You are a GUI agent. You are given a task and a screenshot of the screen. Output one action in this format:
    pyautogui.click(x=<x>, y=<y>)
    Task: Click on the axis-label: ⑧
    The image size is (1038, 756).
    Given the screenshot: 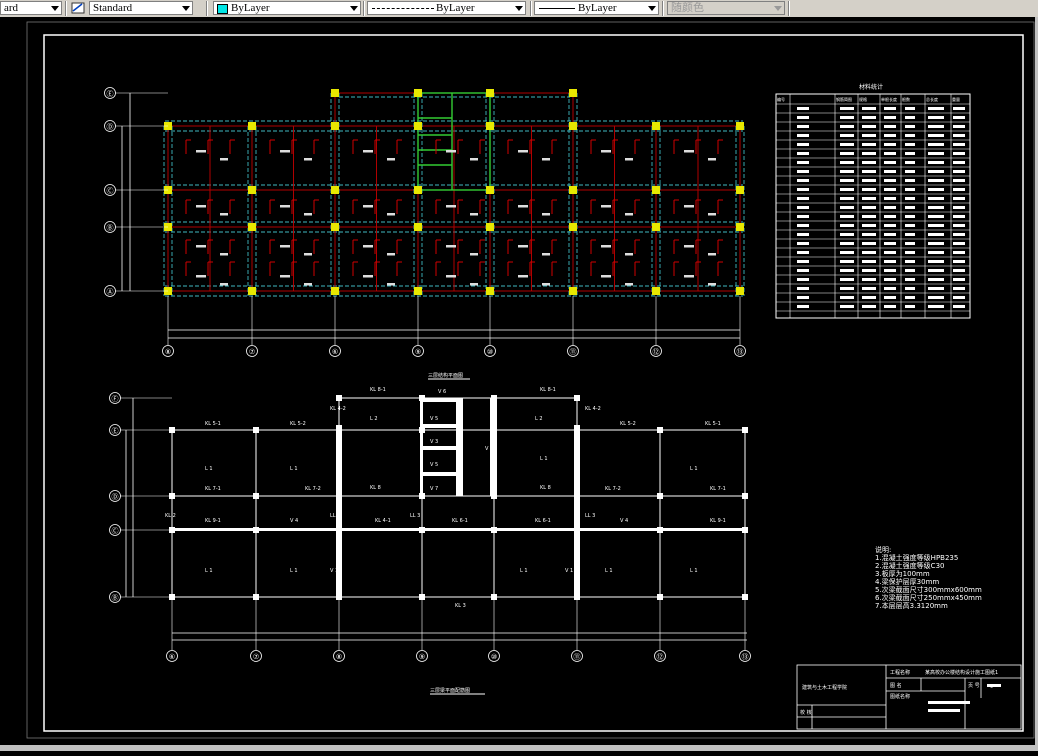 What is the action you would take?
    pyautogui.click(x=168, y=352)
    